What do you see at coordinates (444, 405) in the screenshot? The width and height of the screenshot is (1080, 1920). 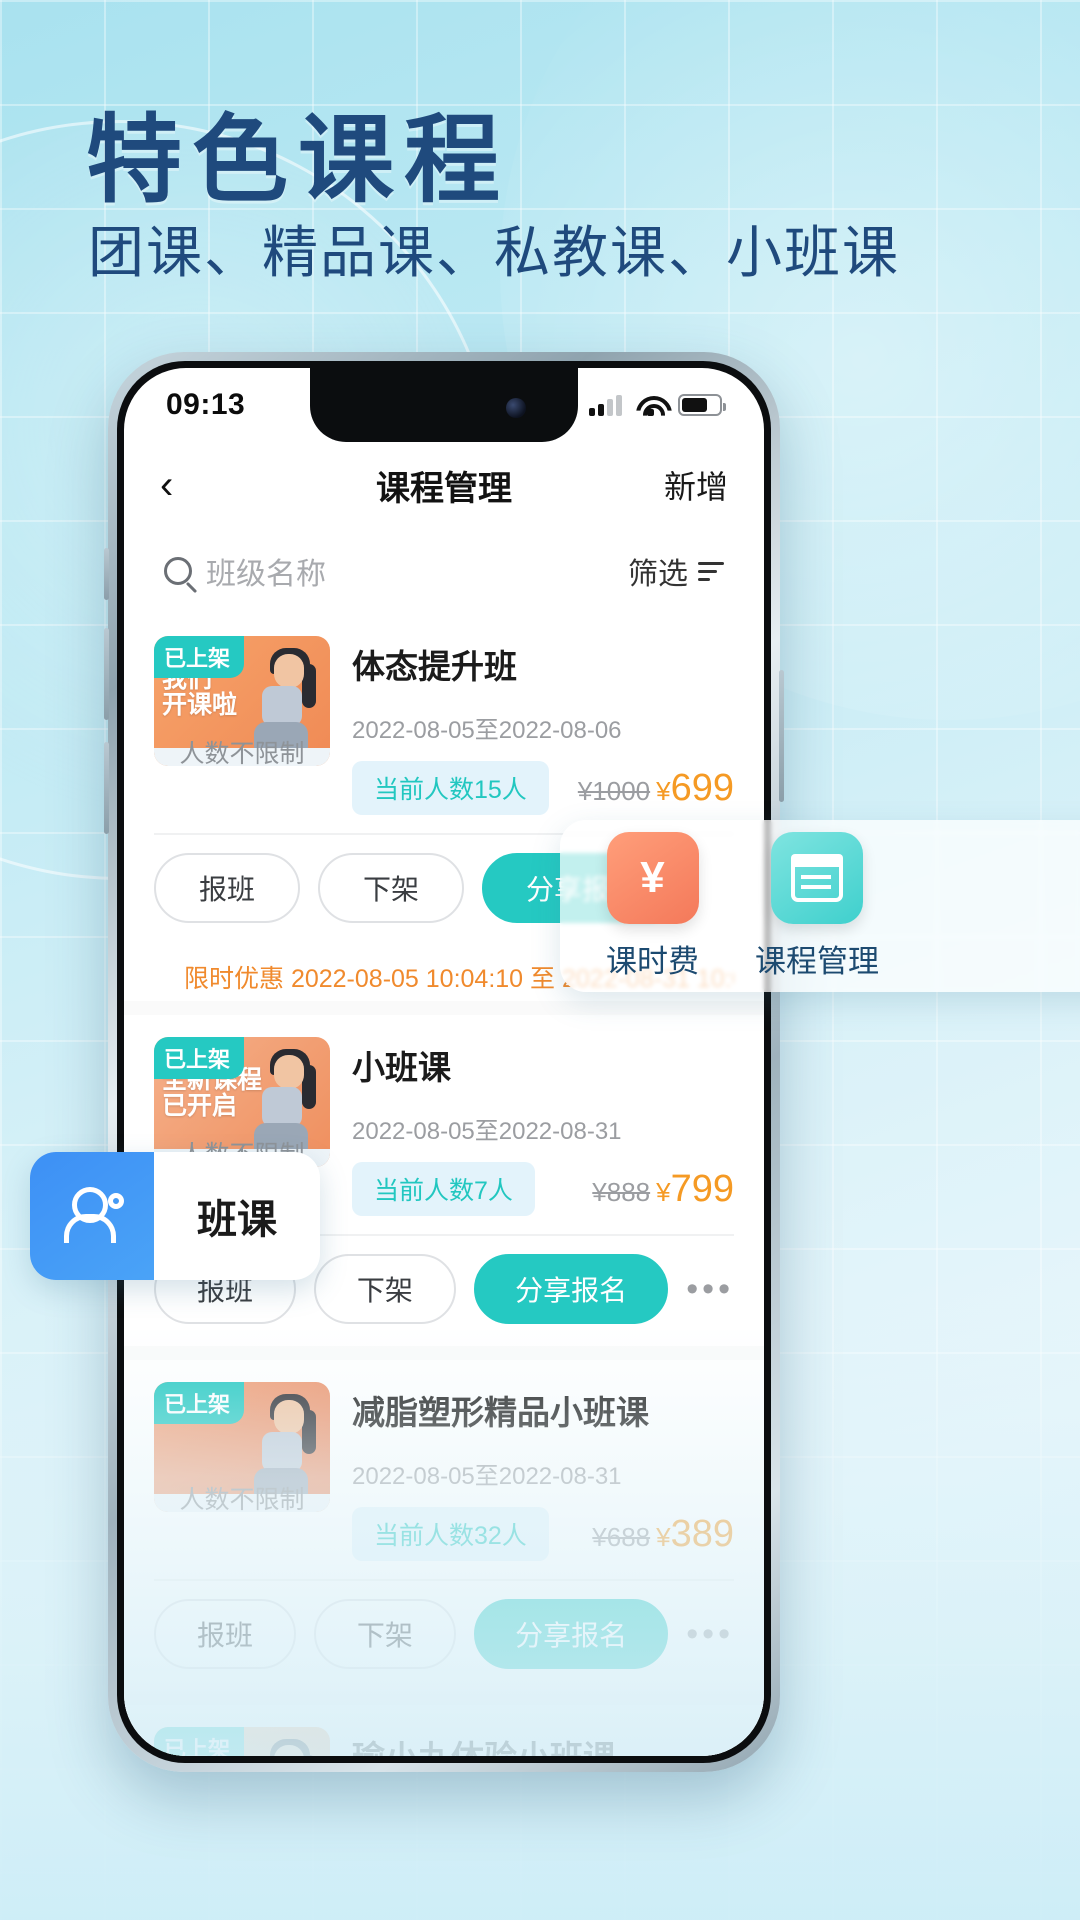 I see `status-bar: 09:13` at bounding box center [444, 405].